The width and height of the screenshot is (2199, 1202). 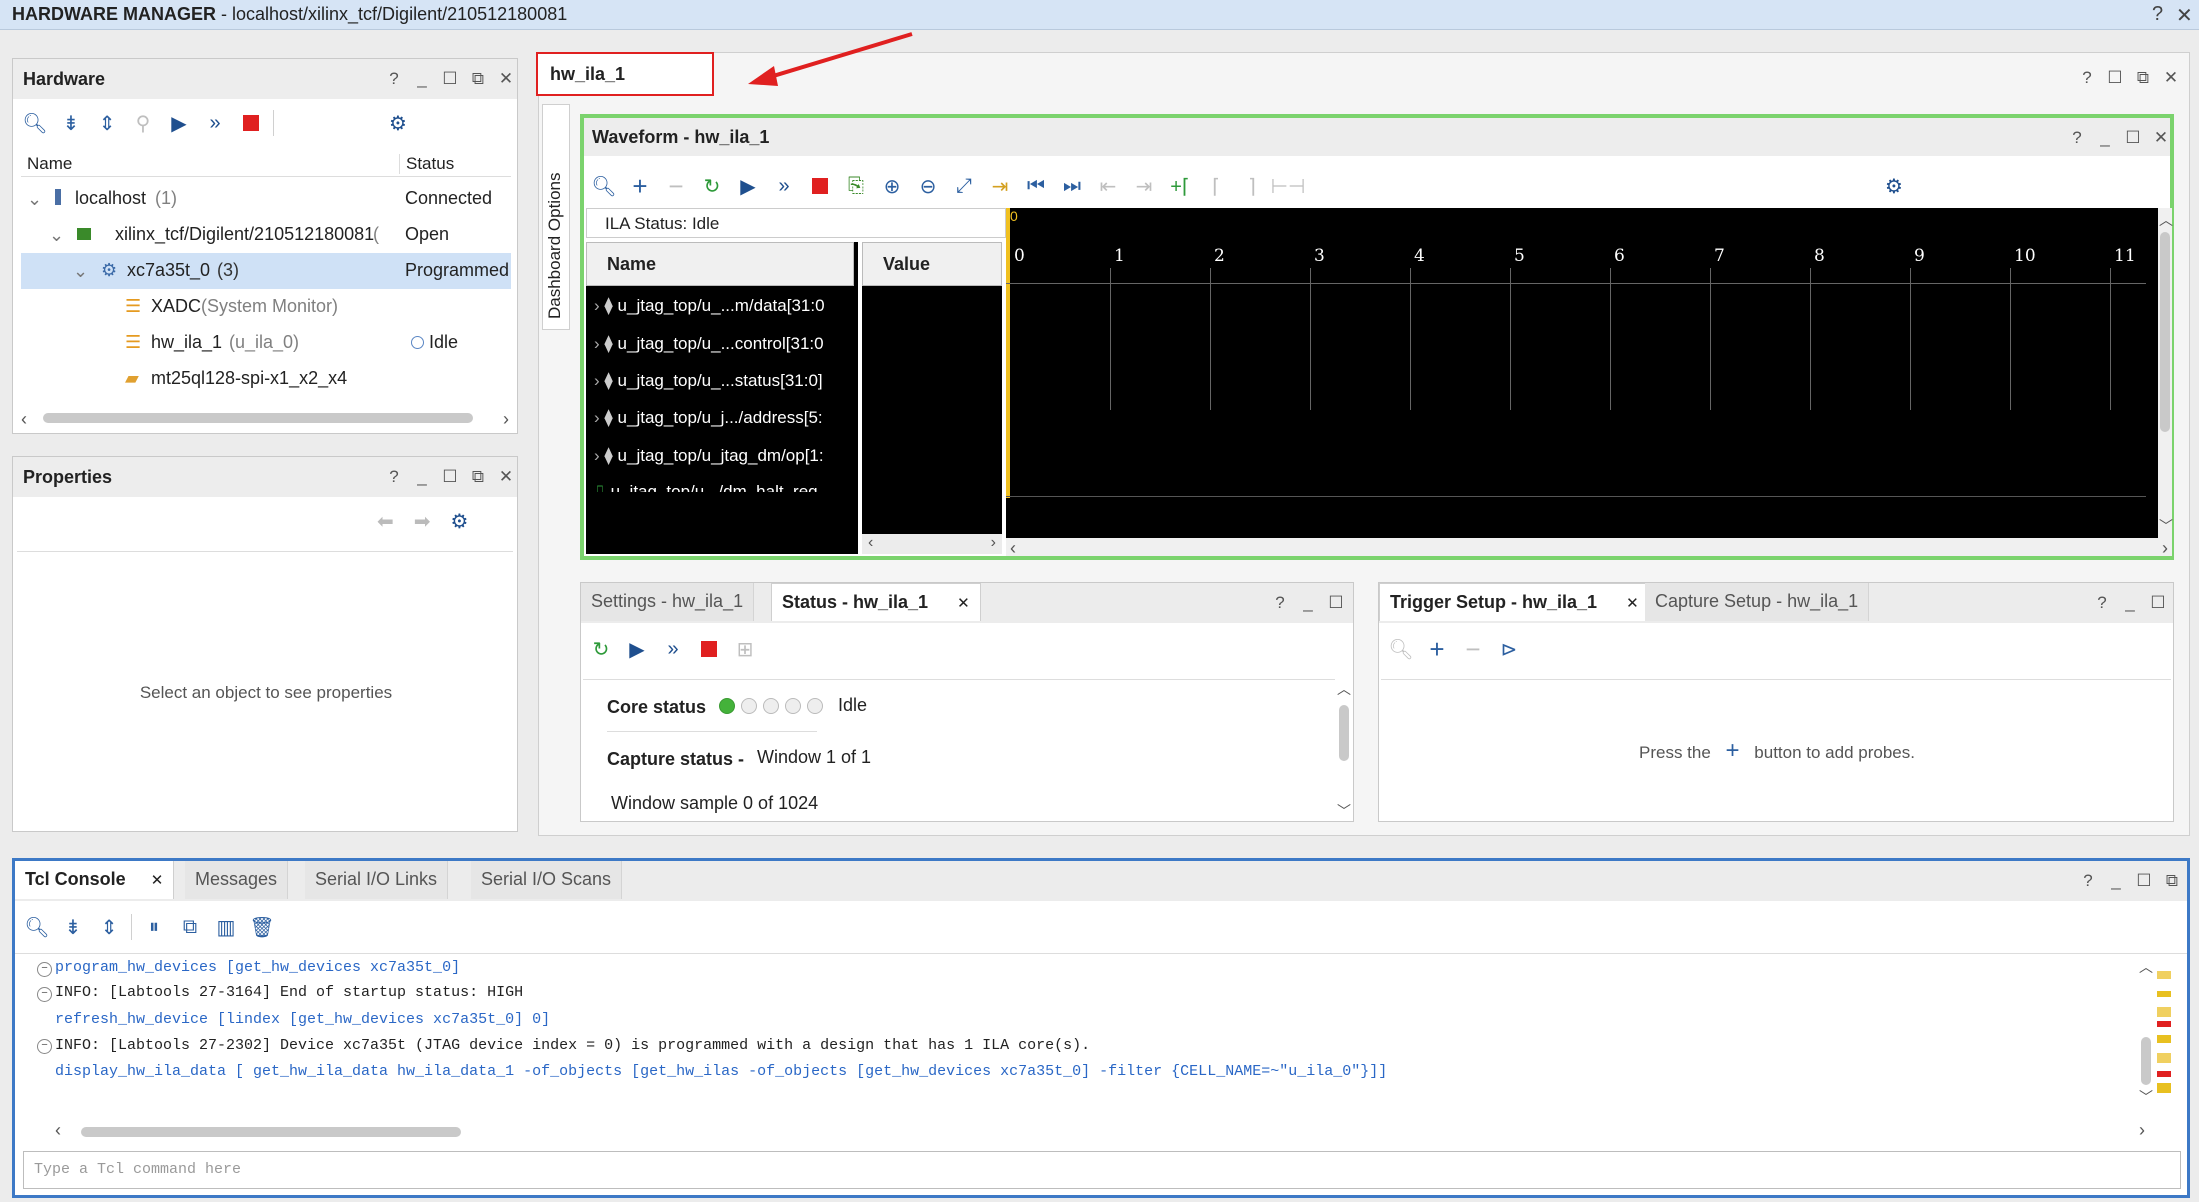 I want to click on goto-start-icon: ⏮, so click(x=1036, y=186).